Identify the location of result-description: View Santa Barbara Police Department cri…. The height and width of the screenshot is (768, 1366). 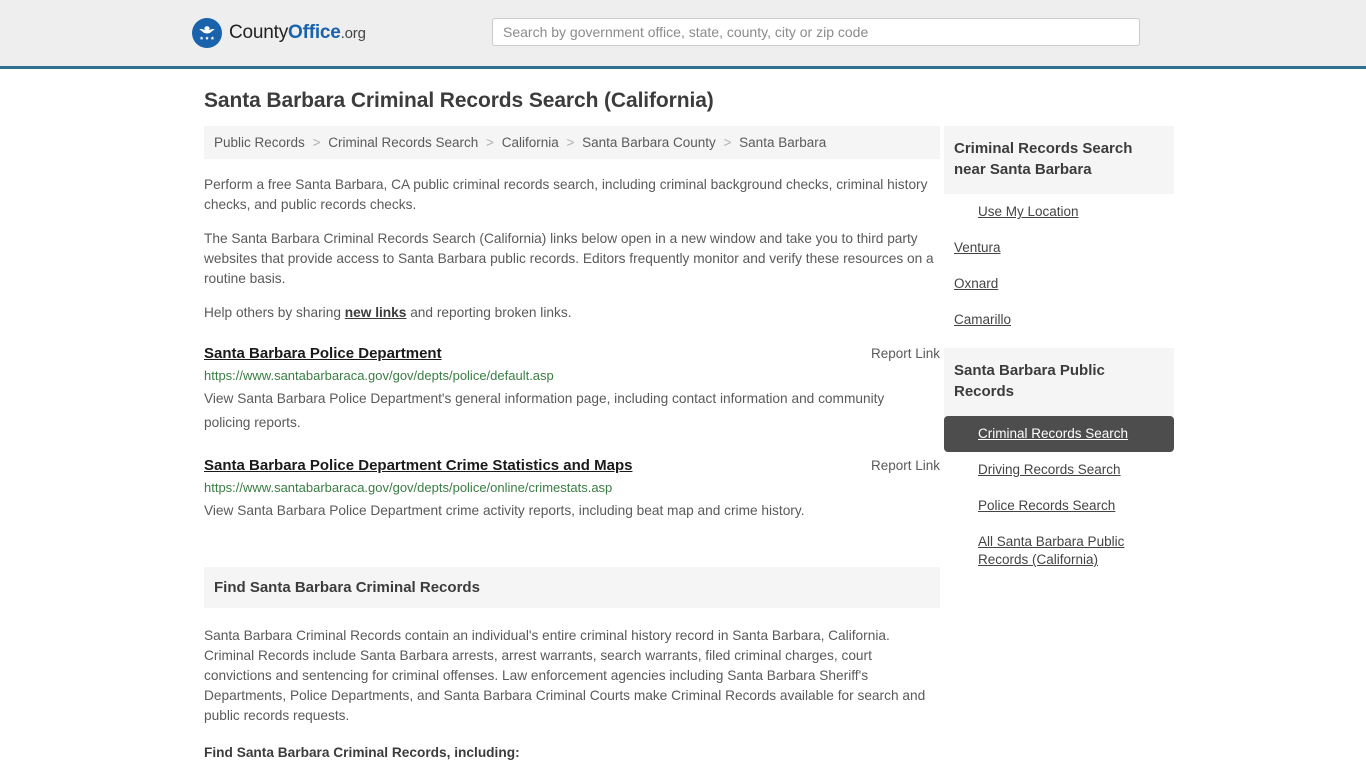
(504, 510).